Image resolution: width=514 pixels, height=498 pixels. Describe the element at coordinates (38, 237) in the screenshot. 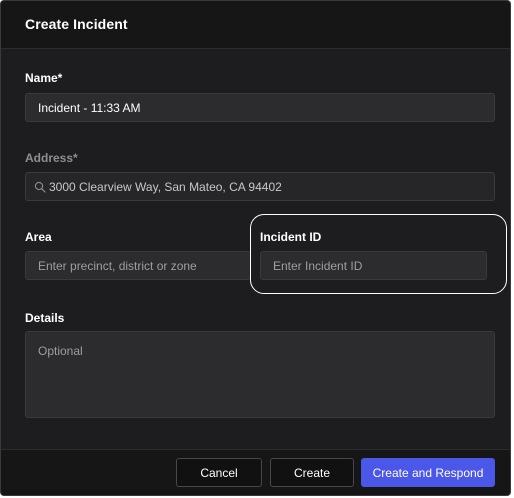

I see `area-label: Area` at that location.